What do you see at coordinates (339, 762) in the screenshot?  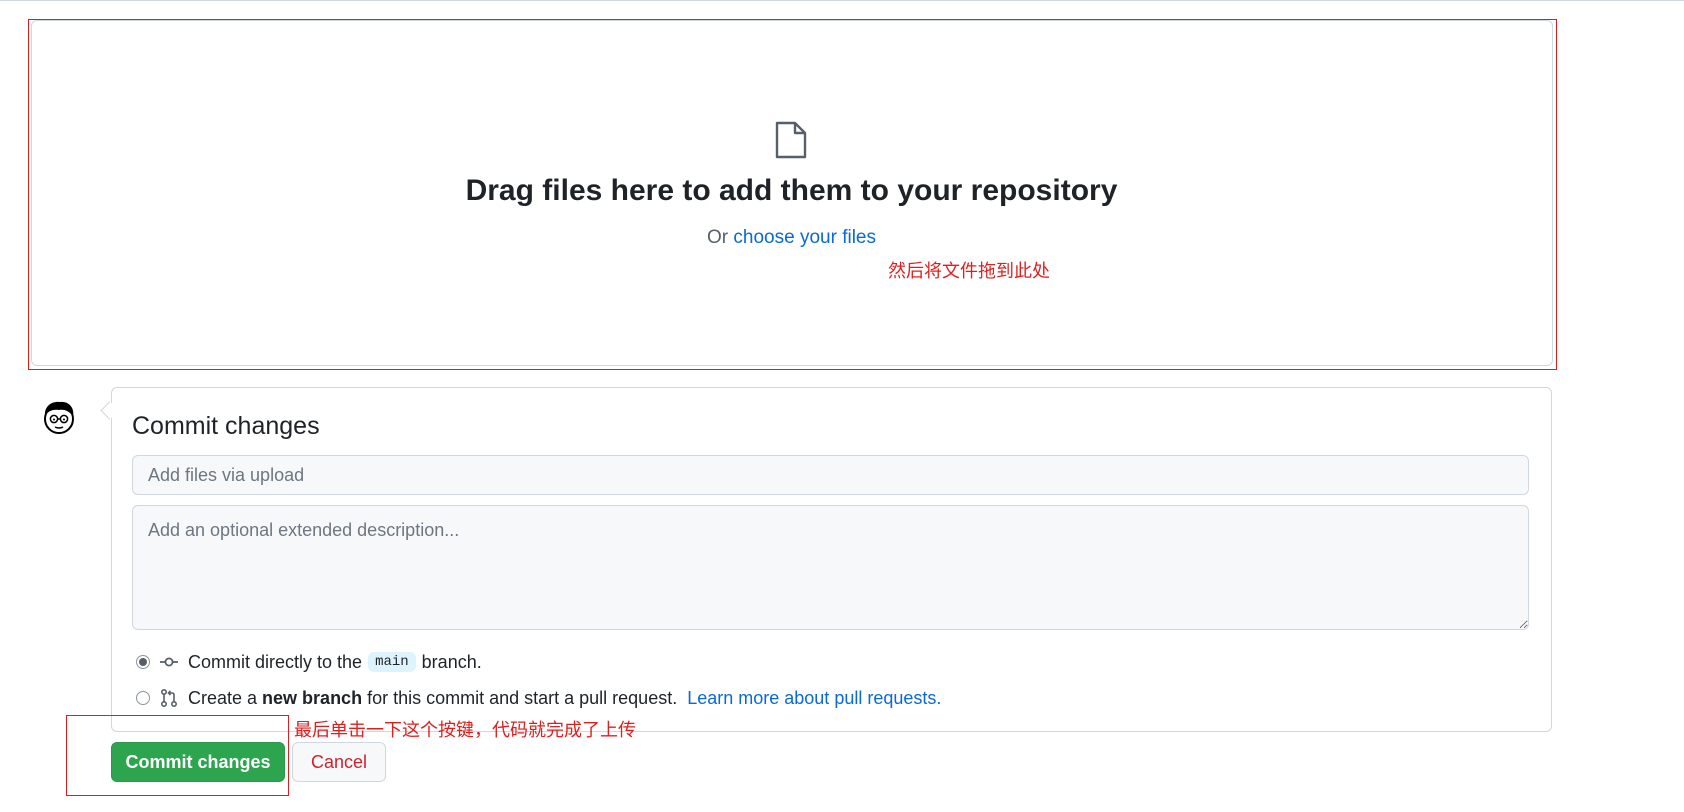 I see `cancel-button: Cancel` at bounding box center [339, 762].